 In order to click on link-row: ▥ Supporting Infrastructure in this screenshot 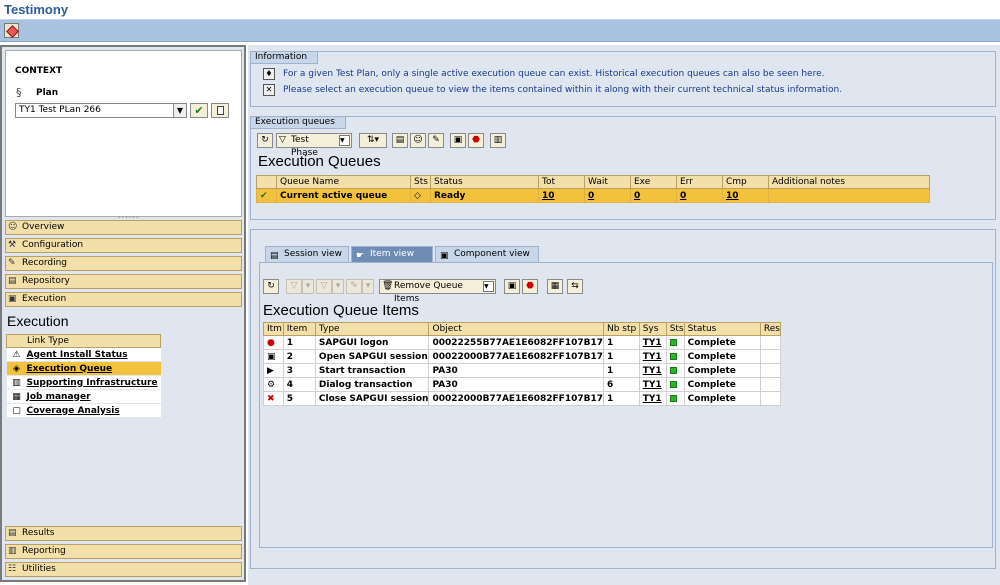, I will do `click(83, 382)`.